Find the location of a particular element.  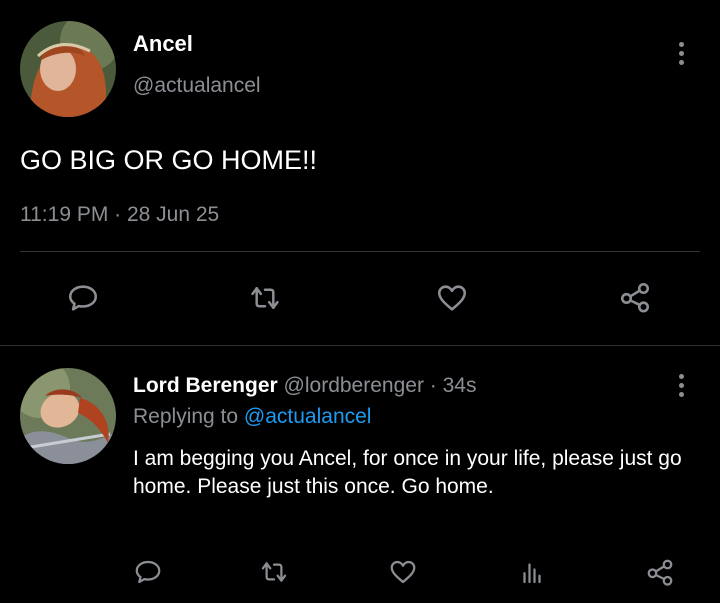

reply-header: Lord Berenger @lordberenger · 34s is located at coordinates (304, 386).